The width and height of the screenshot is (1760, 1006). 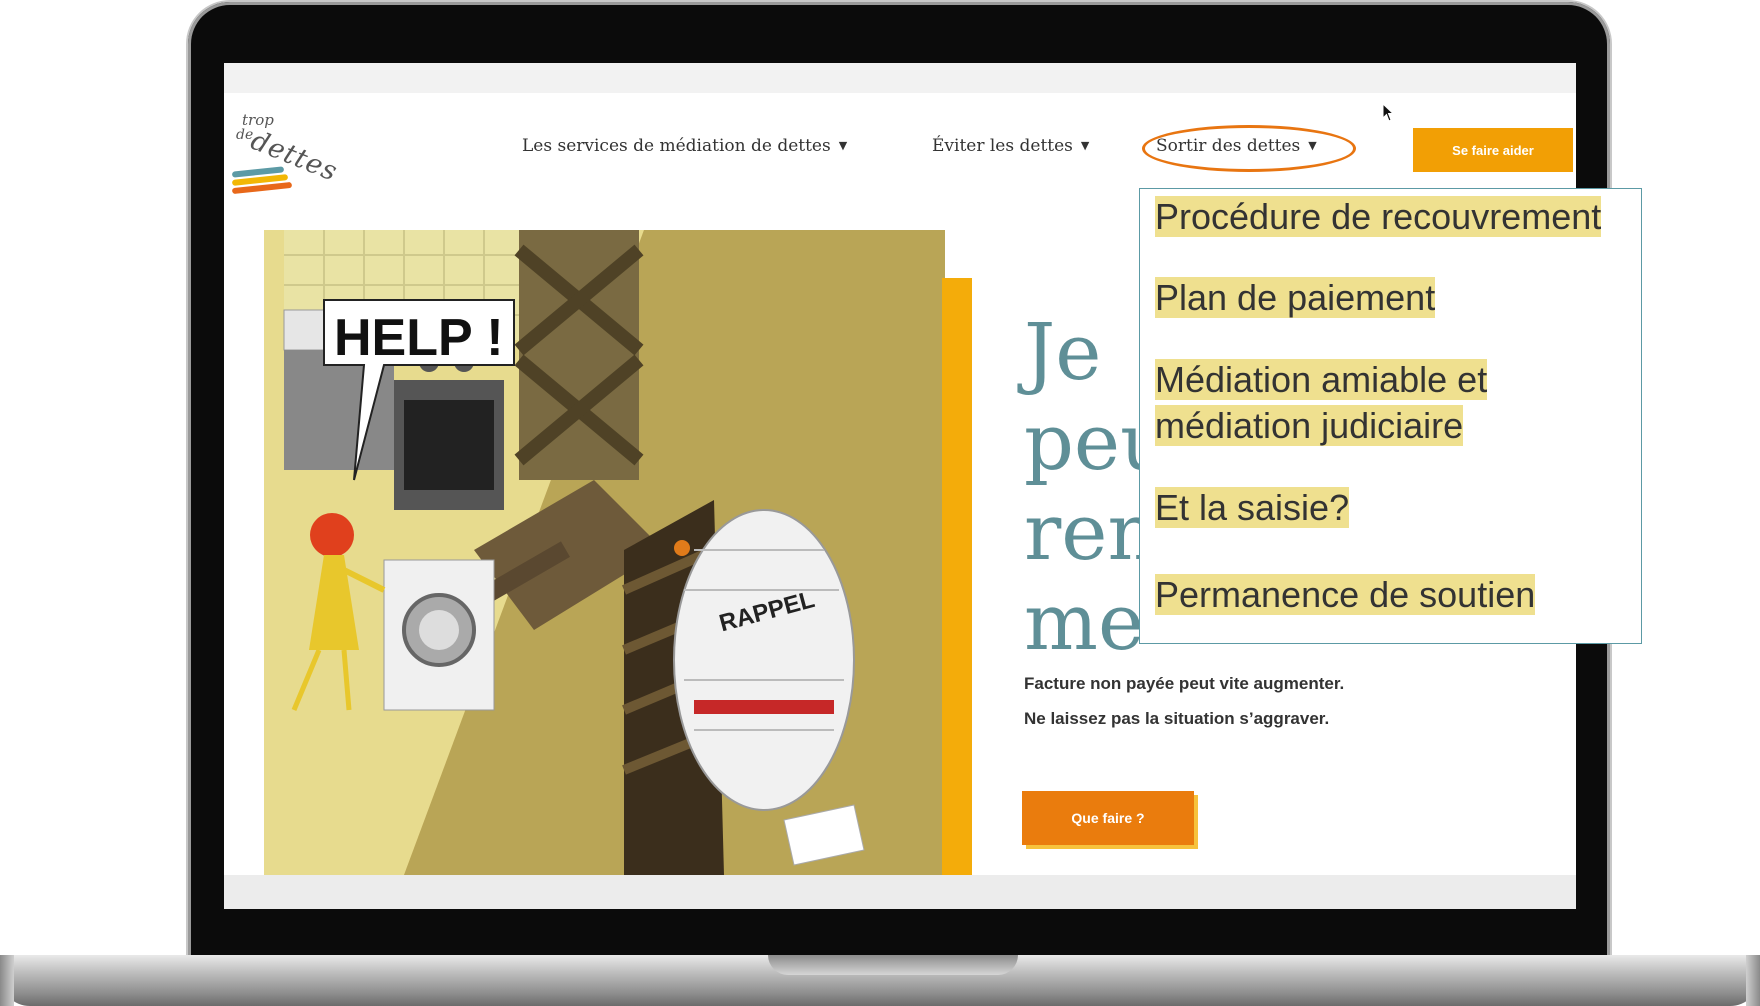 What do you see at coordinates (1309, 425) in the screenshot?
I see `dropdown-item-label: médiation judiciaire` at bounding box center [1309, 425].